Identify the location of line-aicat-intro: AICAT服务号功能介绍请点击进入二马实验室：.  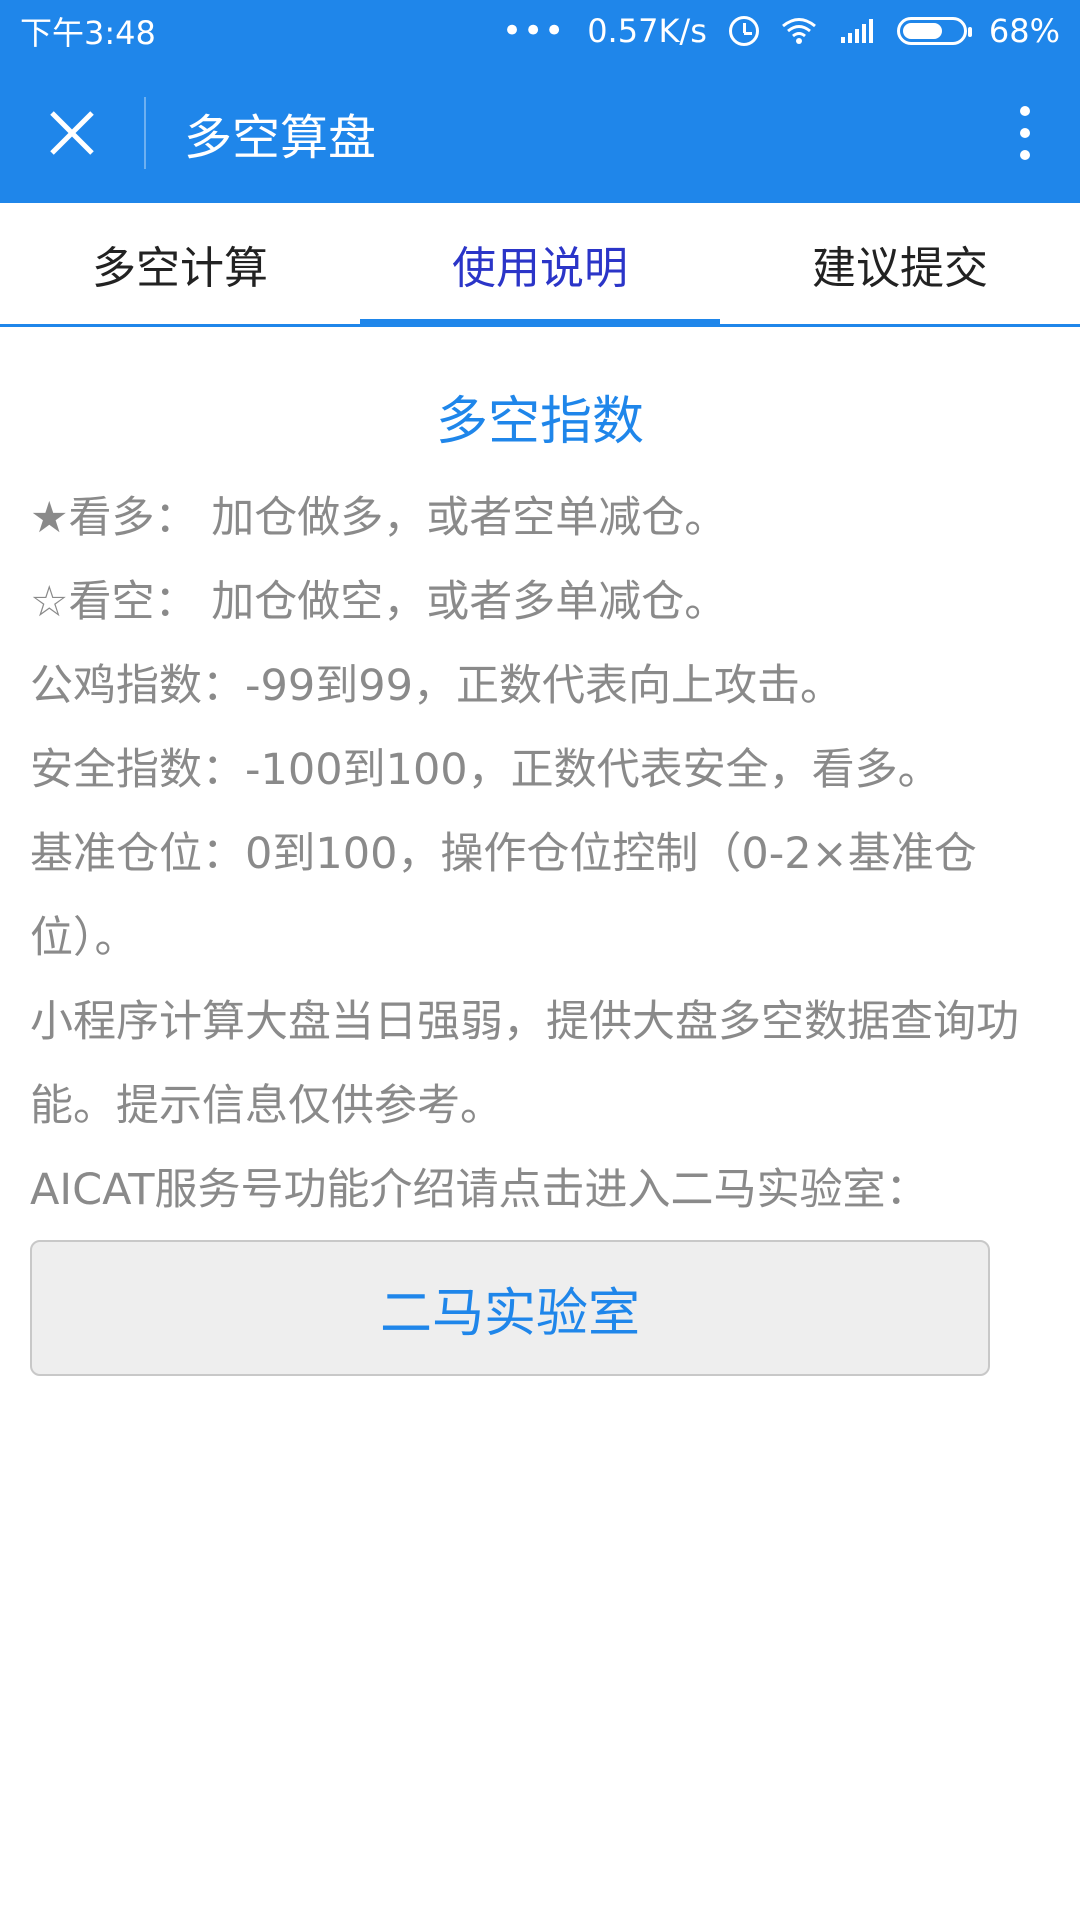
(479, 1190).